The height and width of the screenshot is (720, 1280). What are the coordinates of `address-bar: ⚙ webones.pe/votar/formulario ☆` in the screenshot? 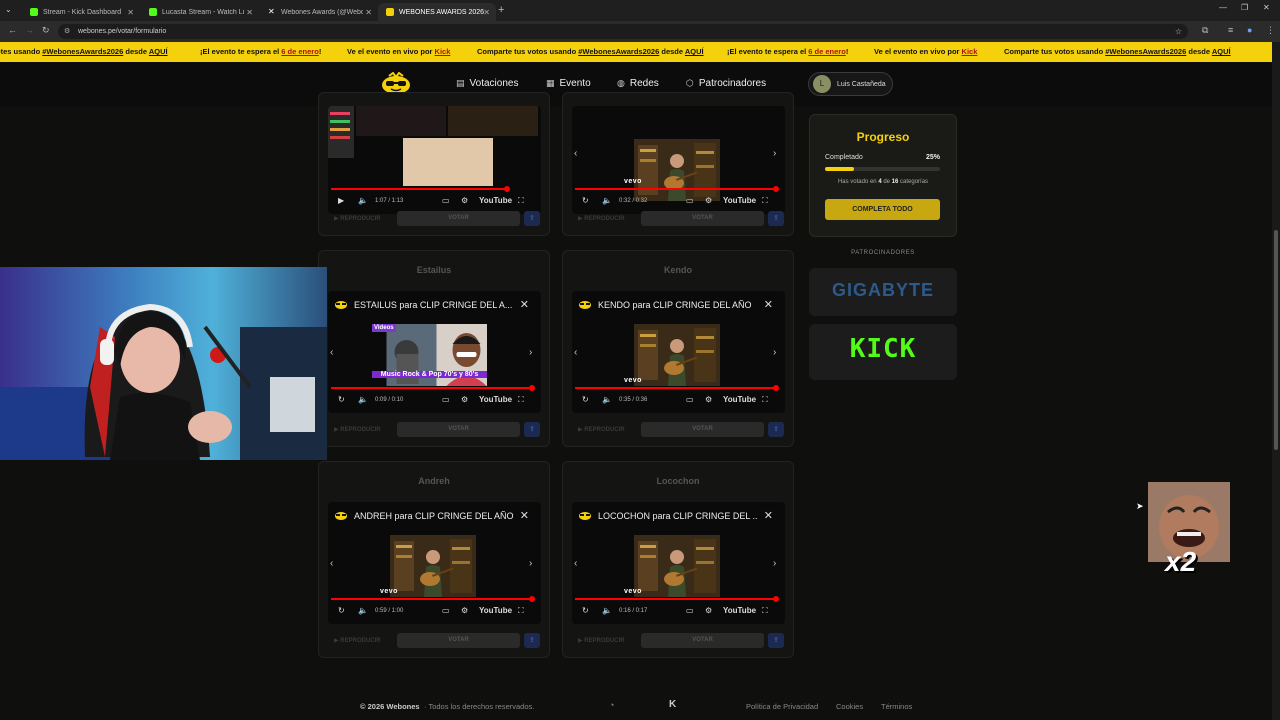 It's located at (623, 31).